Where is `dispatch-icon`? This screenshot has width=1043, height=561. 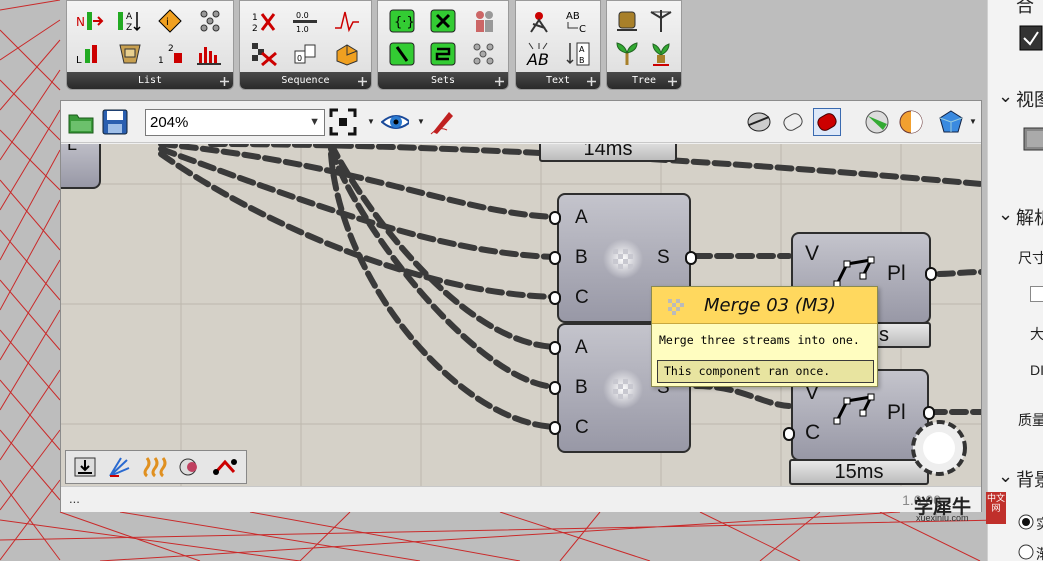
dispatch-icon is located at coordinates (210, 53).